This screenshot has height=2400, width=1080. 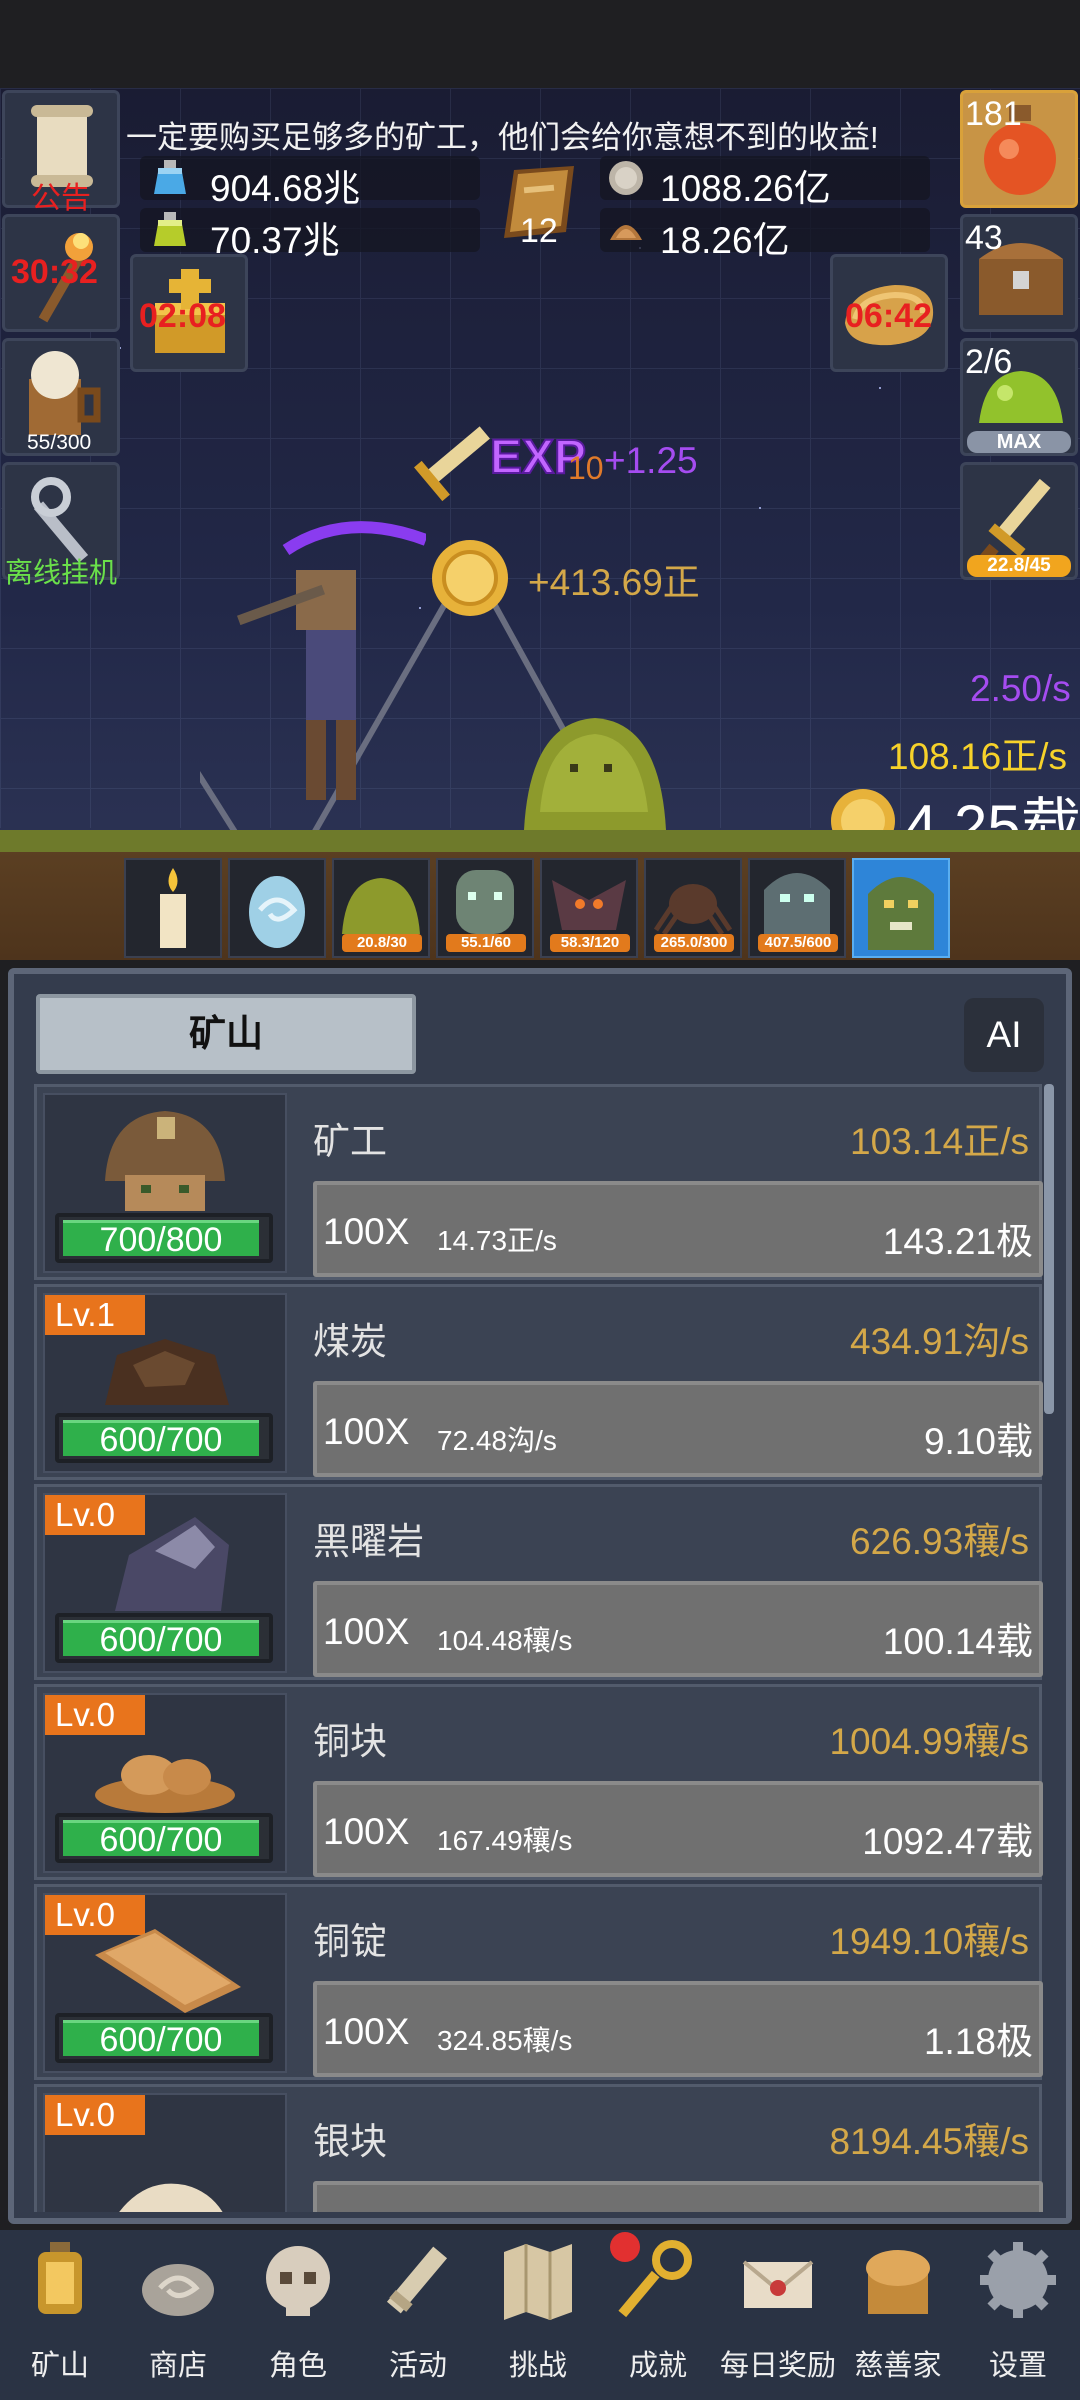 I want to click on slime-summon-button: 2/6 MAX, so click(x=1019, y=397).